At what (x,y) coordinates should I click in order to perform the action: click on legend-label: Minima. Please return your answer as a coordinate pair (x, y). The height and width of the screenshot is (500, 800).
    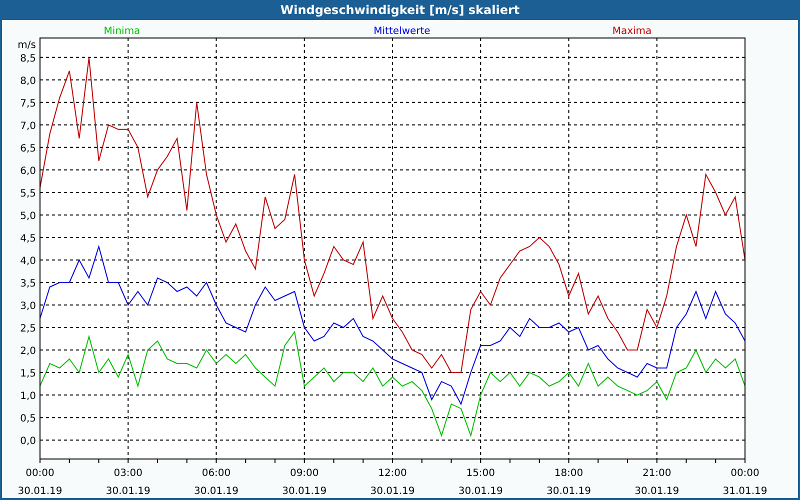
    Looking at the image, I should click on (122, 31).